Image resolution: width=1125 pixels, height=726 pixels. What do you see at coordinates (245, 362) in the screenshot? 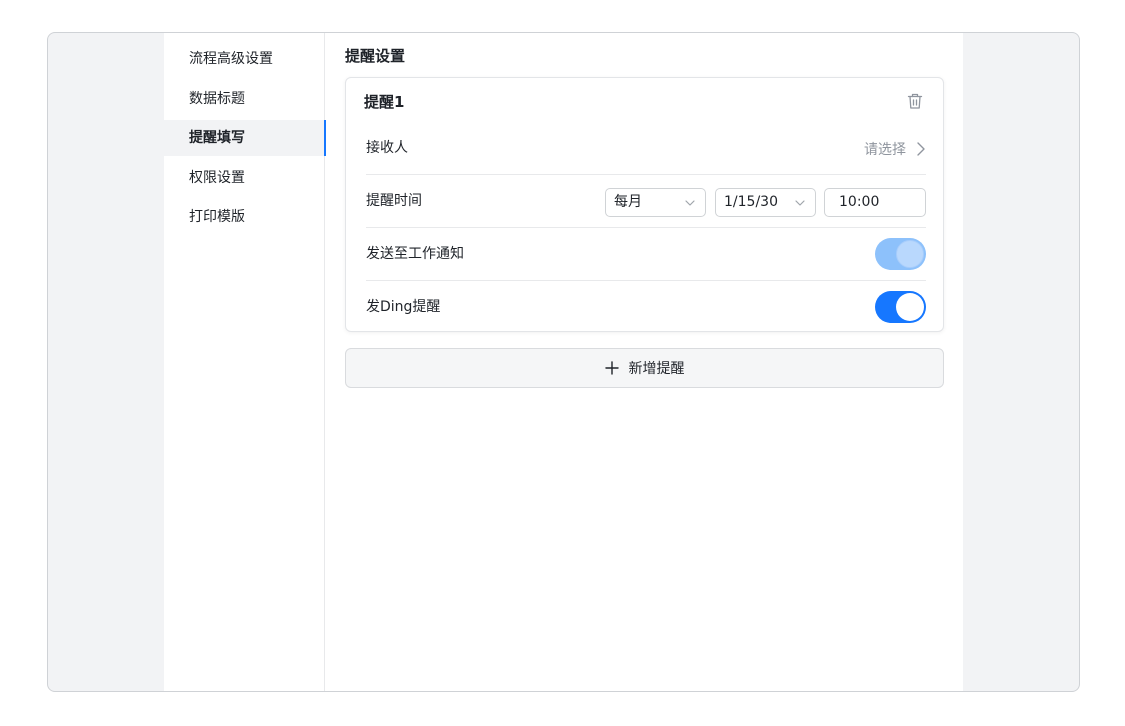
I see `sidebar-nav: 流程高级设置 数据标题 提醒填写 权限设置 打印模版` at bounding box center [245, 362].